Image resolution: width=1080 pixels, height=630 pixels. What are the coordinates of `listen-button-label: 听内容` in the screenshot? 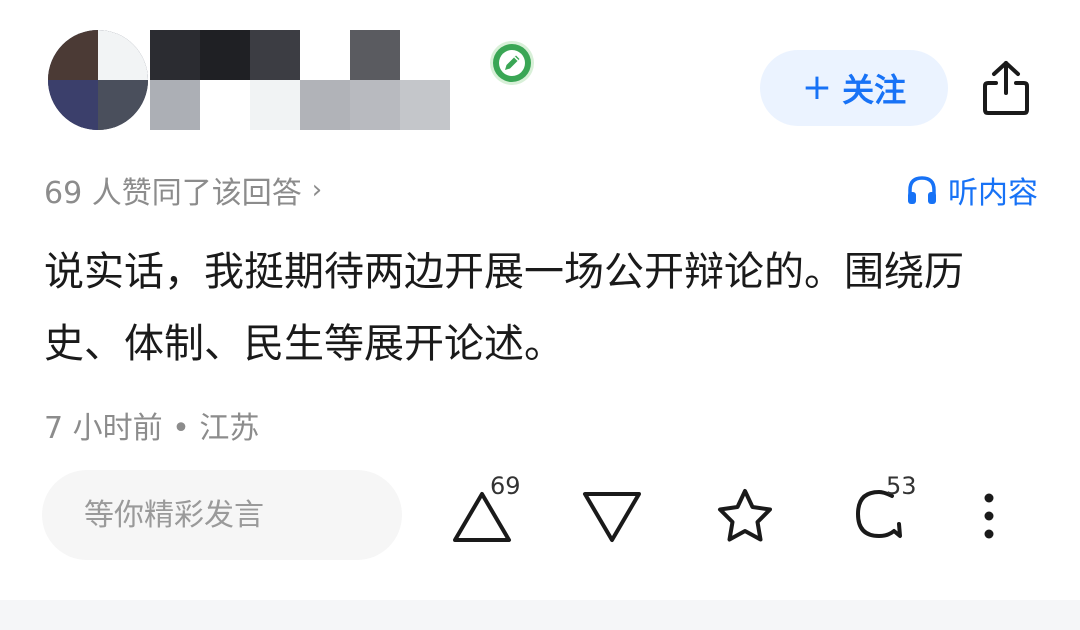 It's located at (993, 193).